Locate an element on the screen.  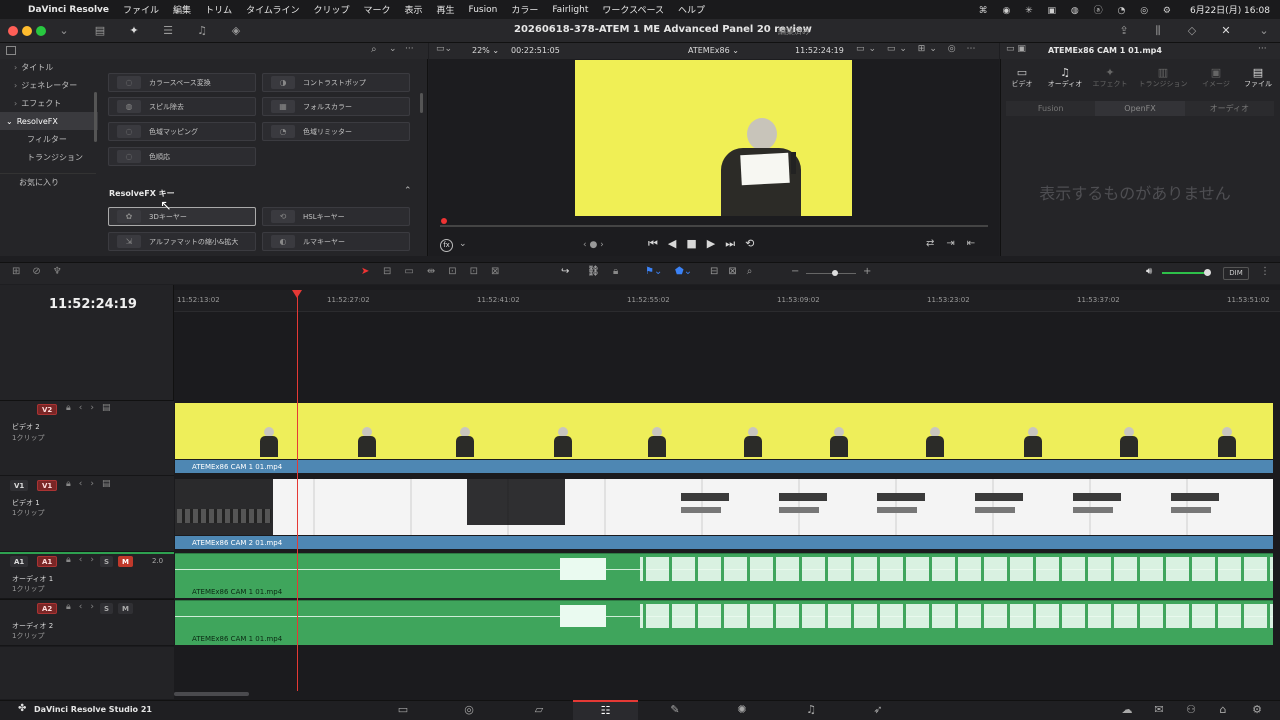
volume-icon: 🔊︎ is located at coordinates (1149, 271).